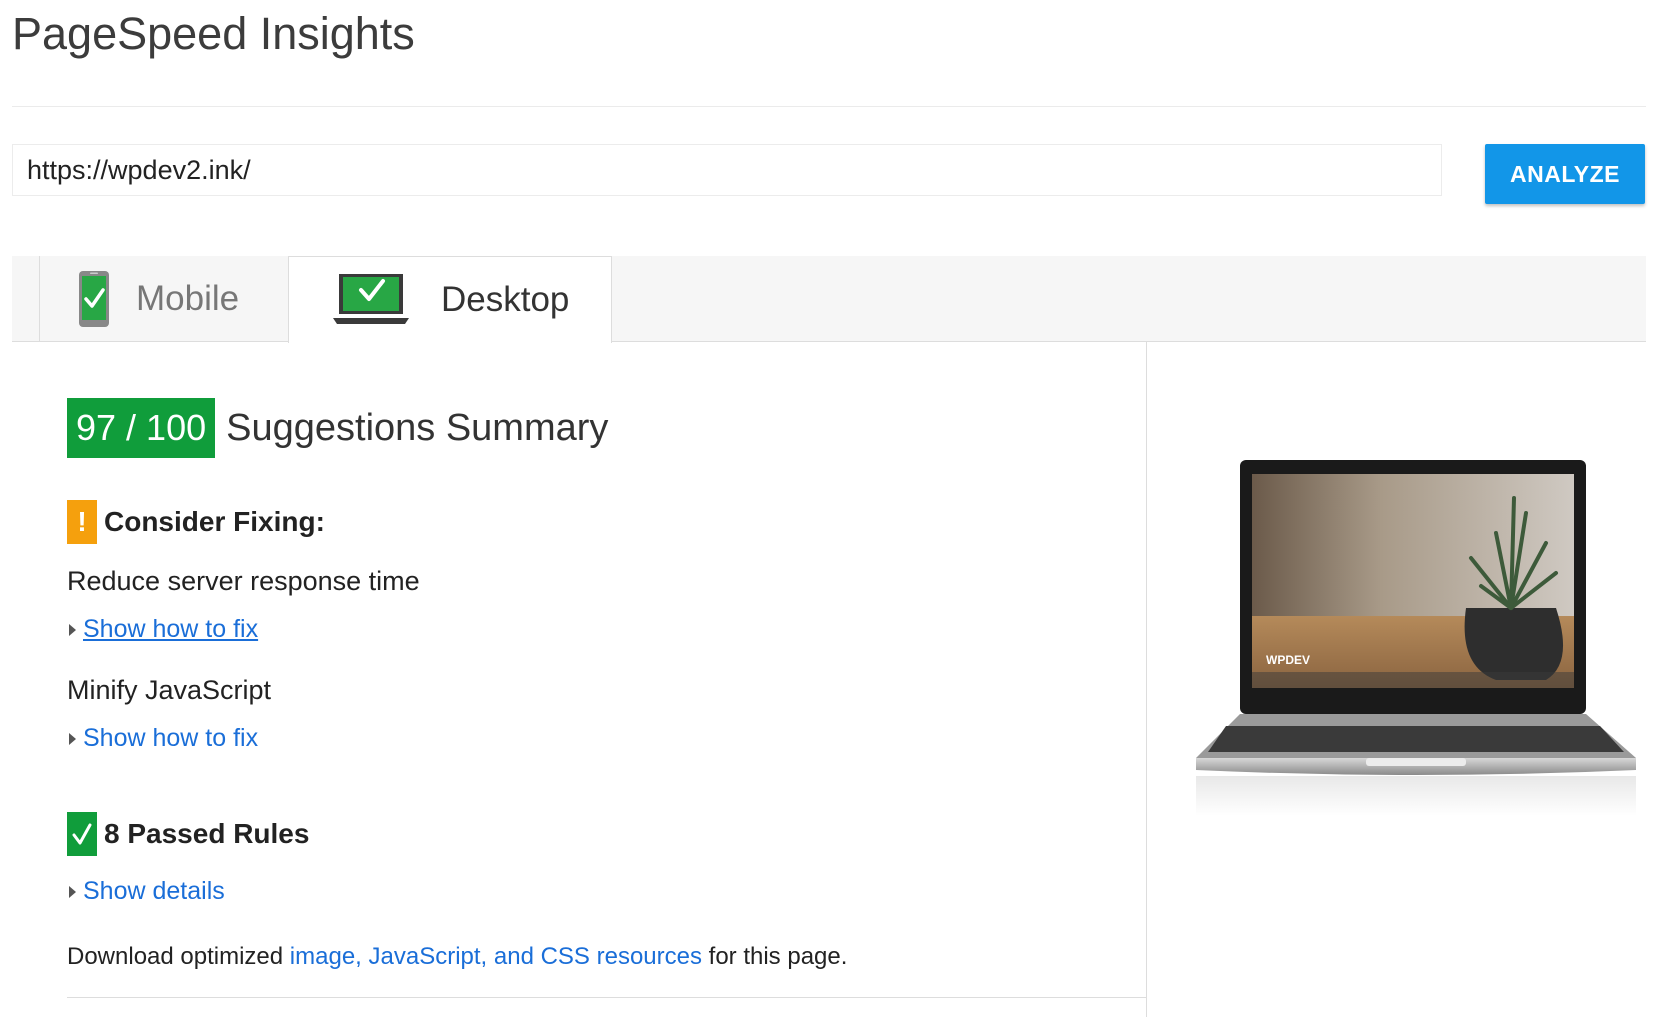  What do you see at coordinates (727, 170) in the screenshot?
I see `url-input` at bounding box center [727, 170].